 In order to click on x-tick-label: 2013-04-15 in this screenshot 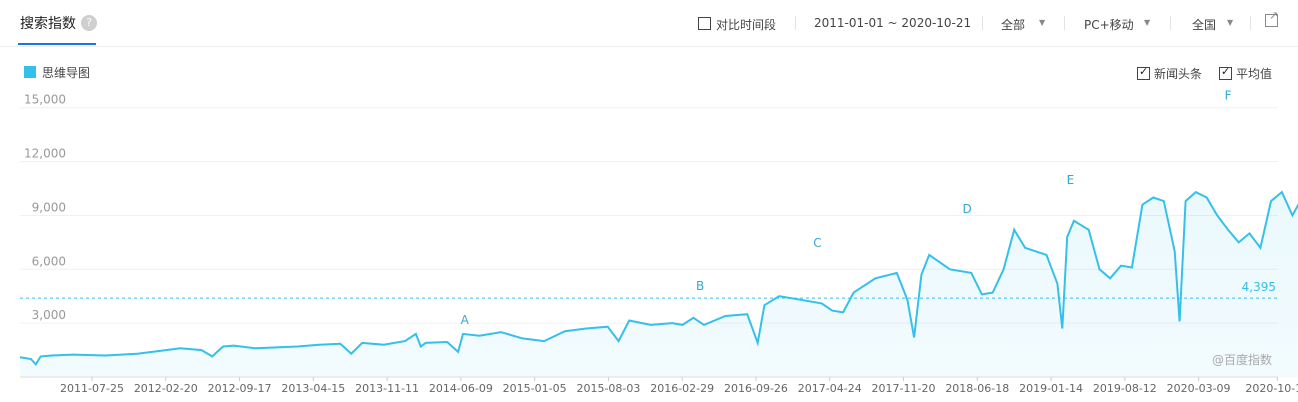, I will do `click(313, 388)`.